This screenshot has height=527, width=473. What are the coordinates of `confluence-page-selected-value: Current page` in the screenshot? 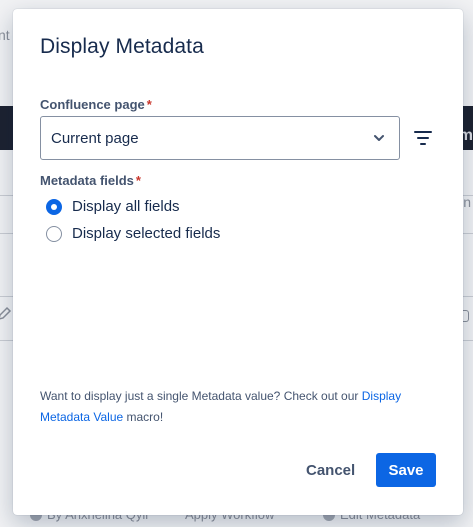 It's located at (95, 138).